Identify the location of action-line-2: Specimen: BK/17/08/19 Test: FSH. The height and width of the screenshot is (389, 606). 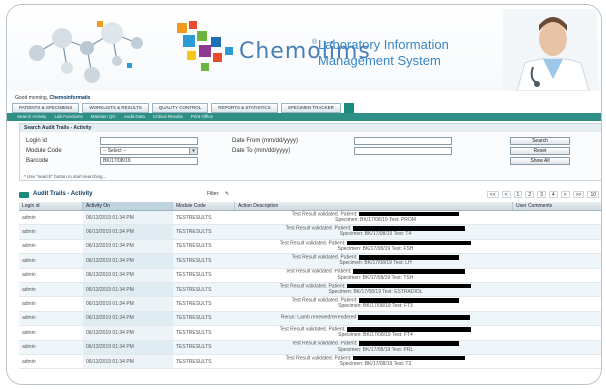
(375, 249).